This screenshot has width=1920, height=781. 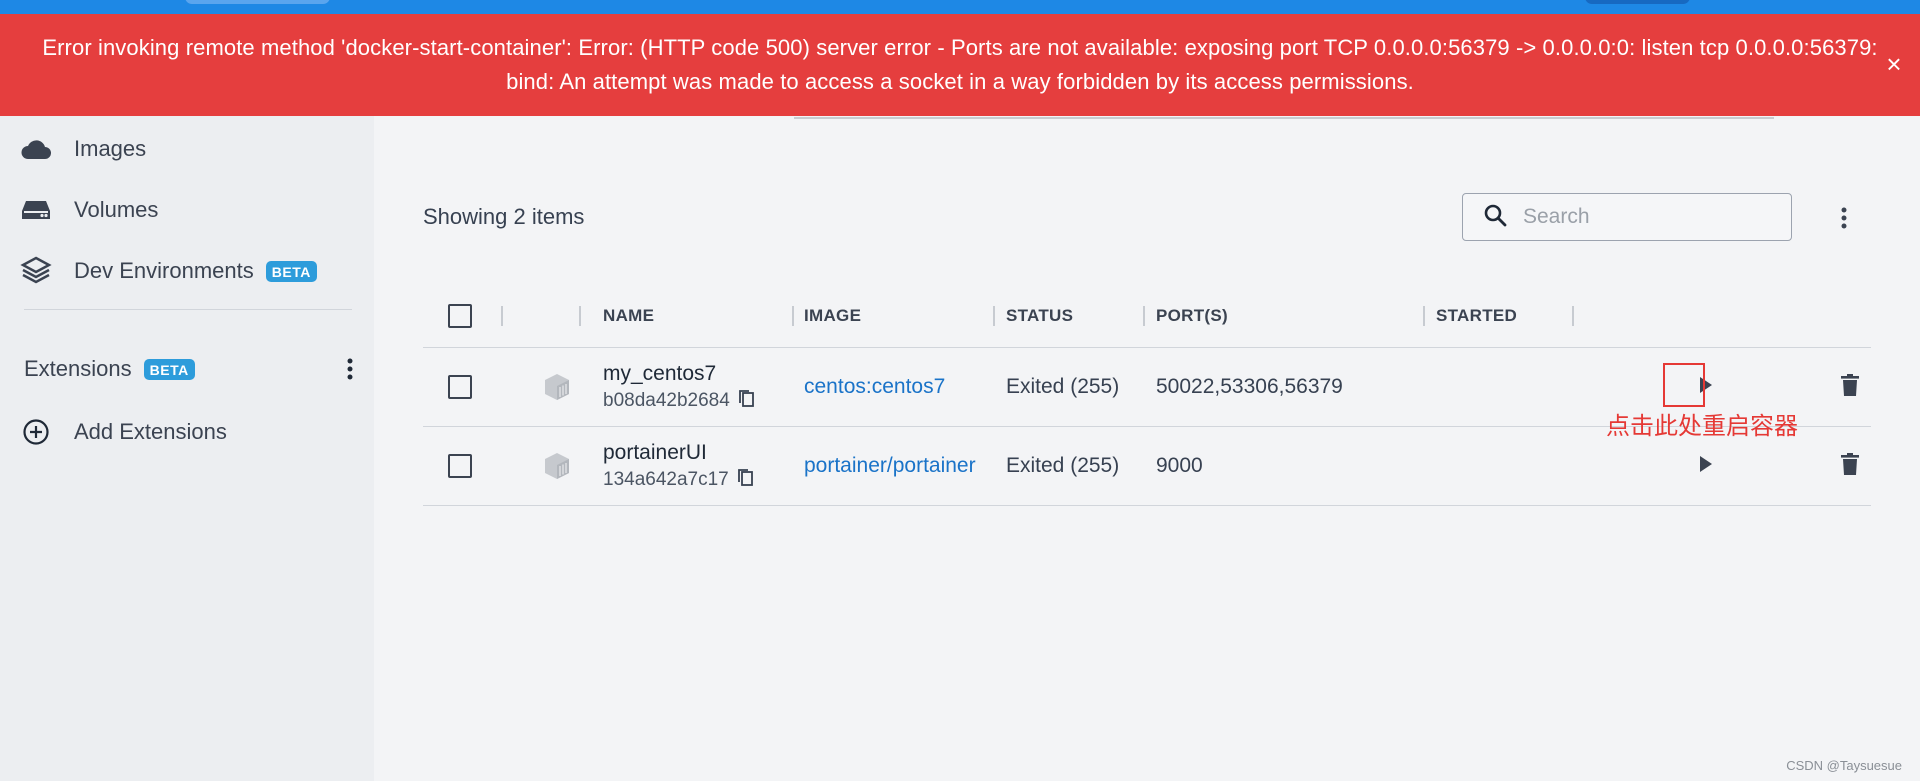 I want to click on column-header-status: STATUS, so click(x=1039, y=316).